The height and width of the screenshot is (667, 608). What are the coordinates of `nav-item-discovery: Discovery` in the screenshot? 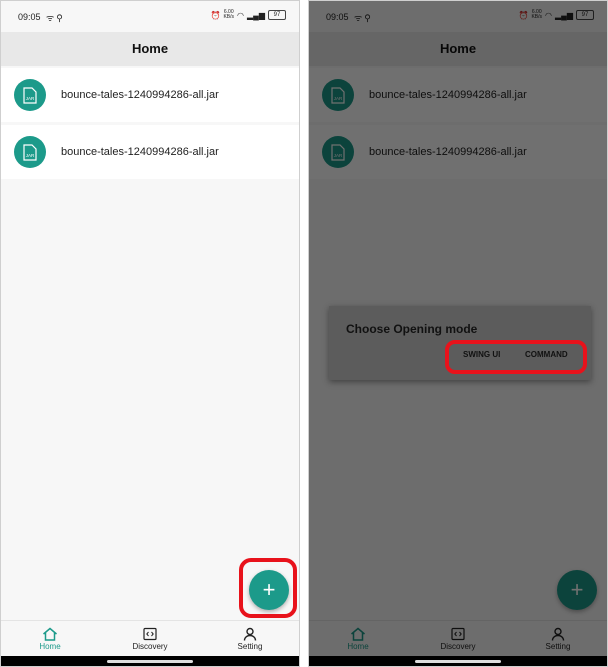 It's located at (150, 639).